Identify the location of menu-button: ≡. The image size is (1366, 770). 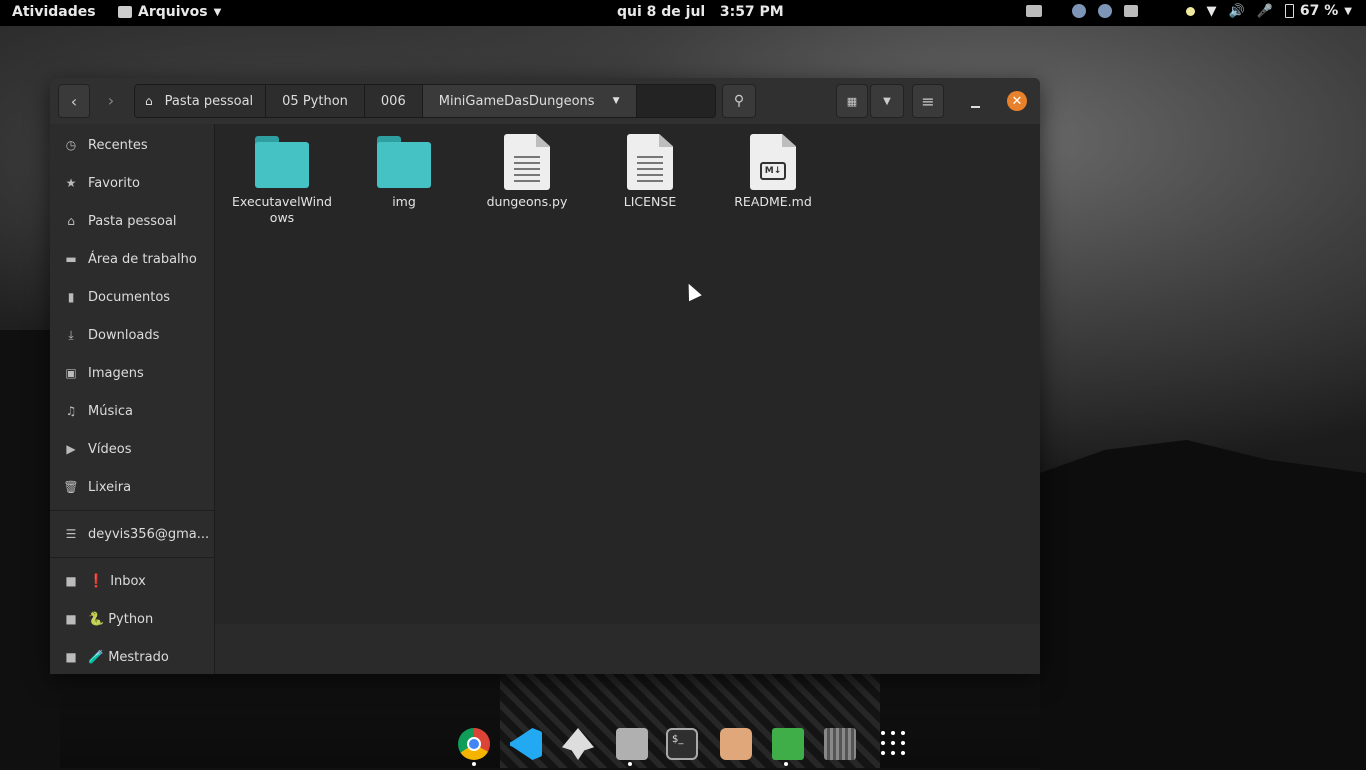
(928, 101).